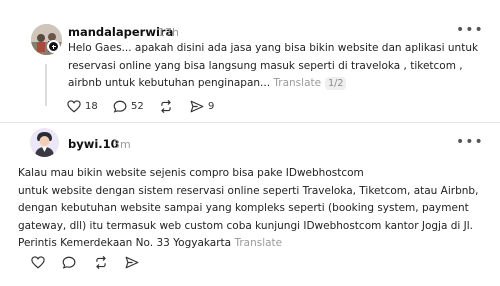 The height and width of the screenshot is (286, 500). I want to click on comment-icon, so click(69, 262).